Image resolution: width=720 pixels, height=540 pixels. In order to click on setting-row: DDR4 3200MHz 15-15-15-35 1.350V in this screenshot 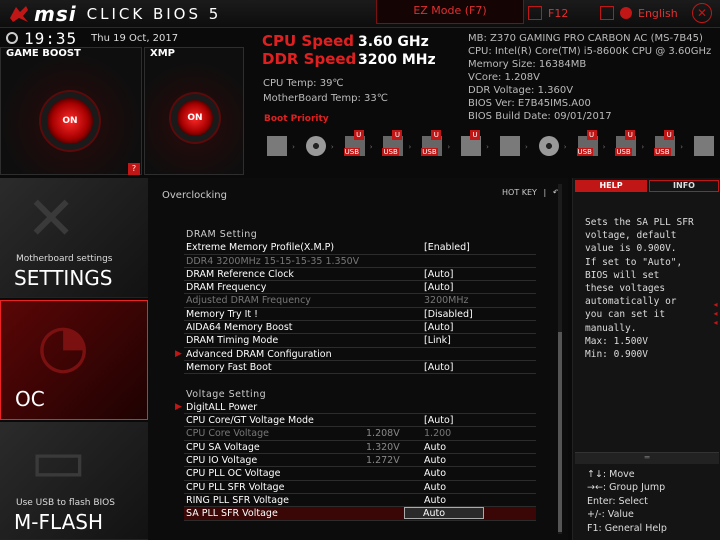, I will do `click(360, 261)`.